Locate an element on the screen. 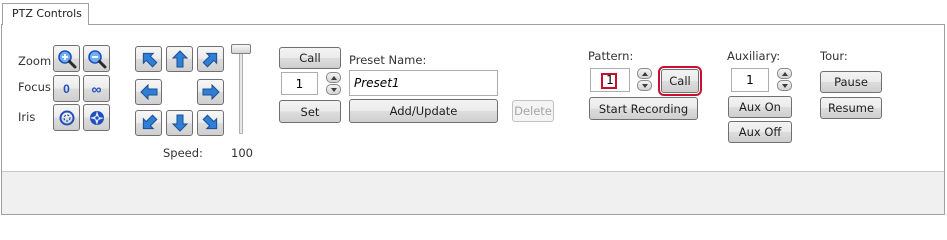 This screenshot has width=947, height=240. auxiliary-number-input is located at coordinates (750, 80).